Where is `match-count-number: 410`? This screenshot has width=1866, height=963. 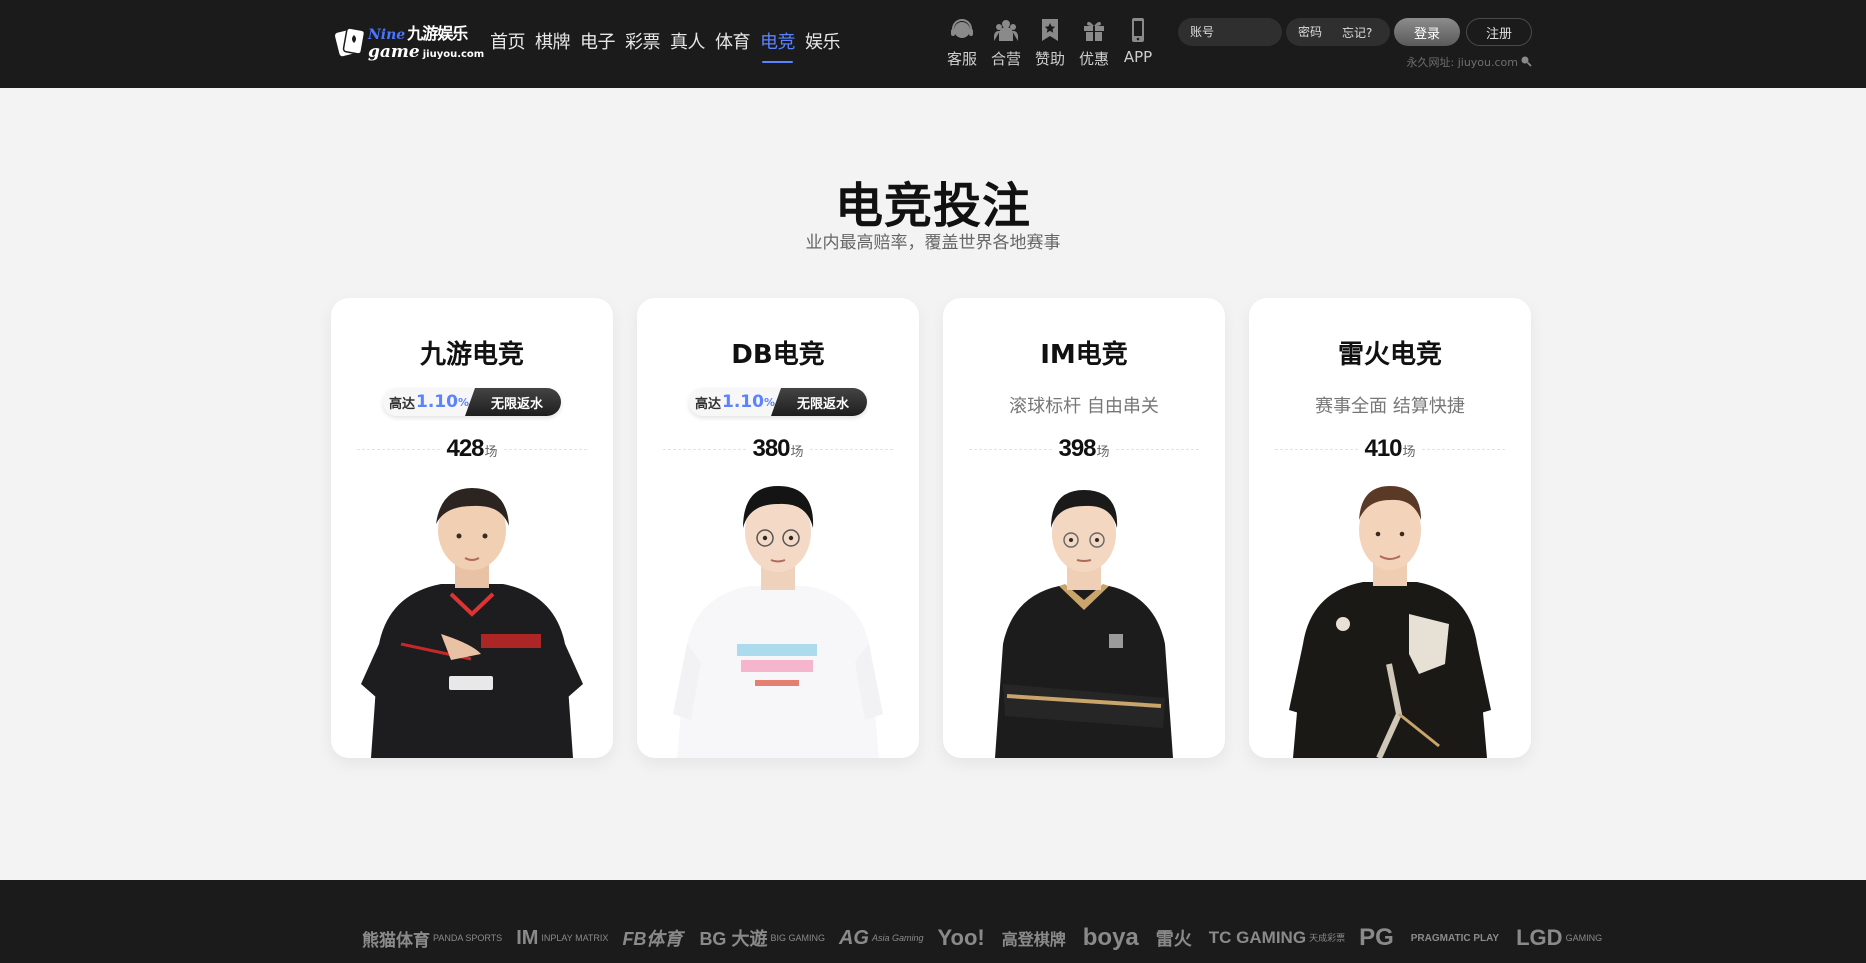
match-count-number: 410 is located at coordinates (1383, 448).